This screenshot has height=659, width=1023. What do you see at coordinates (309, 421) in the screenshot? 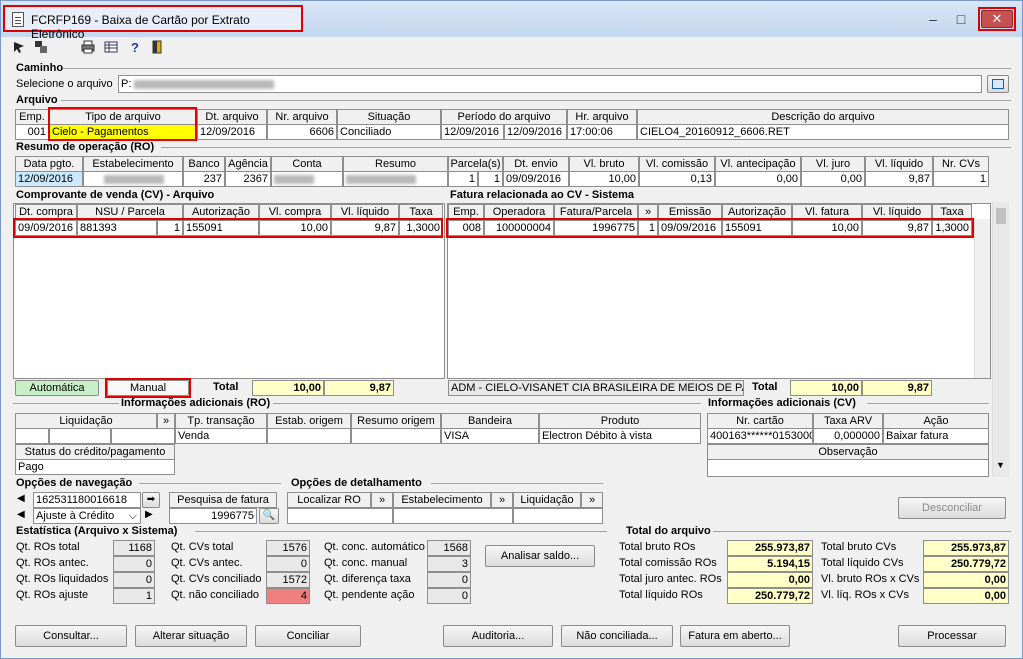
I see `info-ro-col-estab-origem: Estab. origem` at bounding box center [309, 421].